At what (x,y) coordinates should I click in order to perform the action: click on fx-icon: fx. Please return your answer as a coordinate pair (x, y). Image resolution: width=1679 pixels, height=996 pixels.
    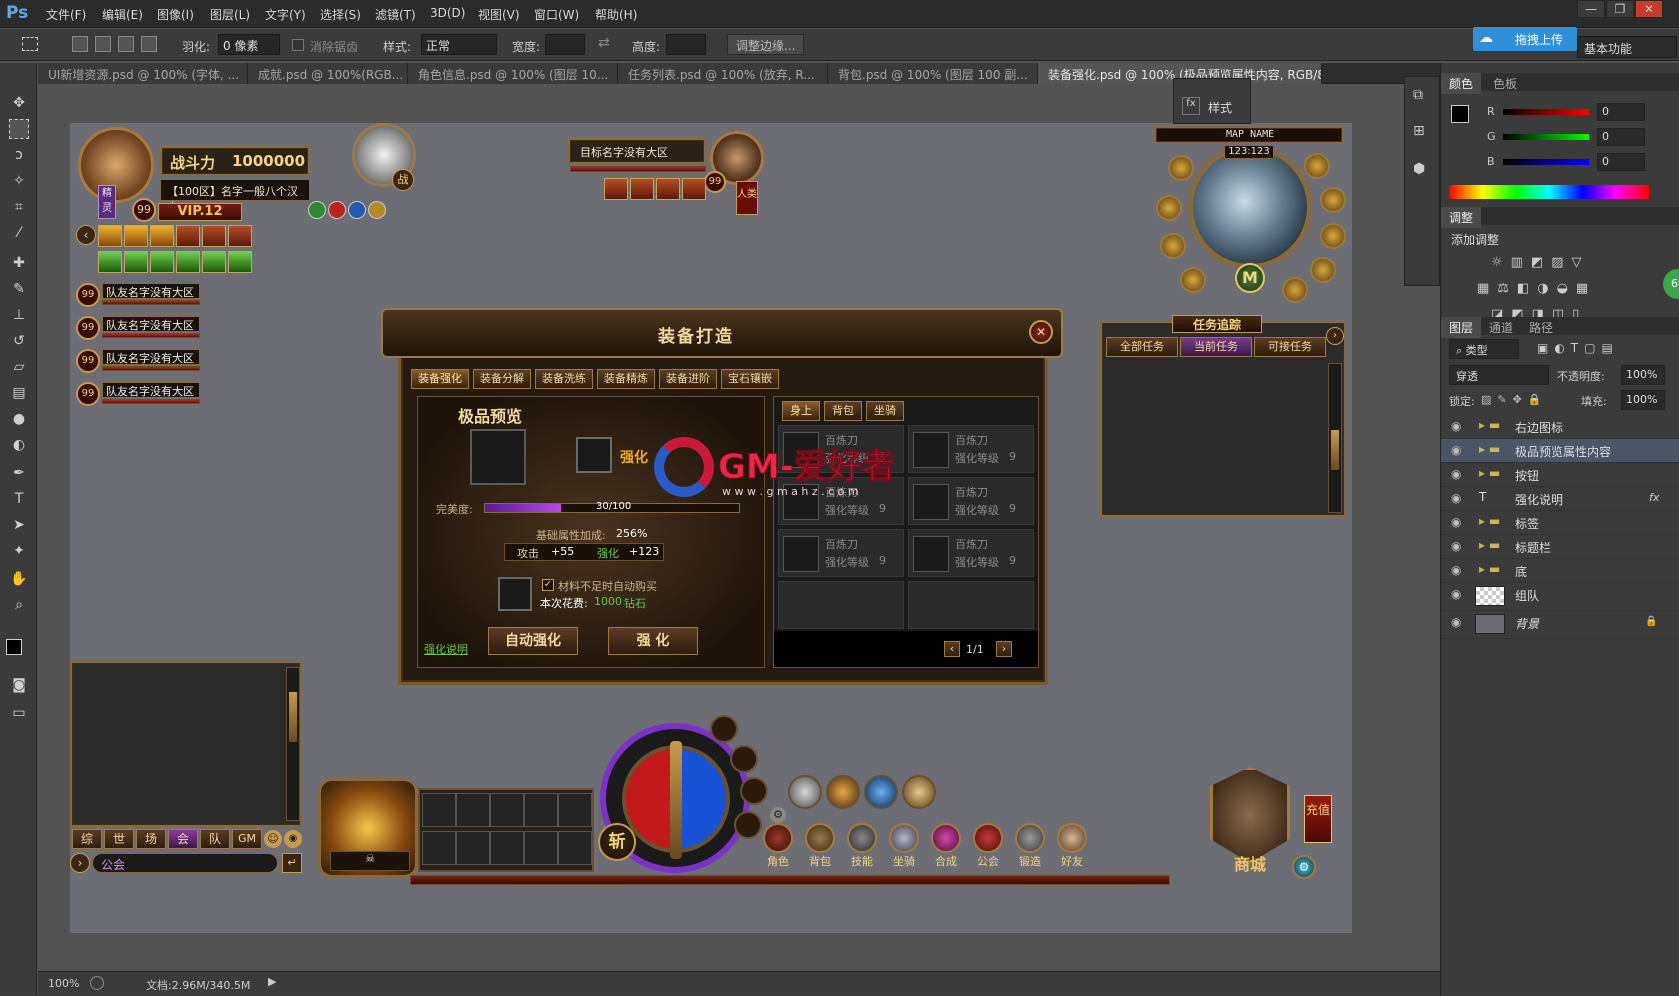
    Looking at the image, I should click on (1191, 106).